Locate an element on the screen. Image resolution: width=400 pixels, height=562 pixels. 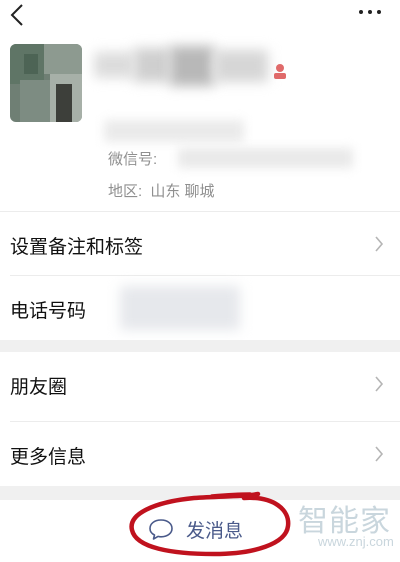
section-gap is located at coordinates (200, 346).